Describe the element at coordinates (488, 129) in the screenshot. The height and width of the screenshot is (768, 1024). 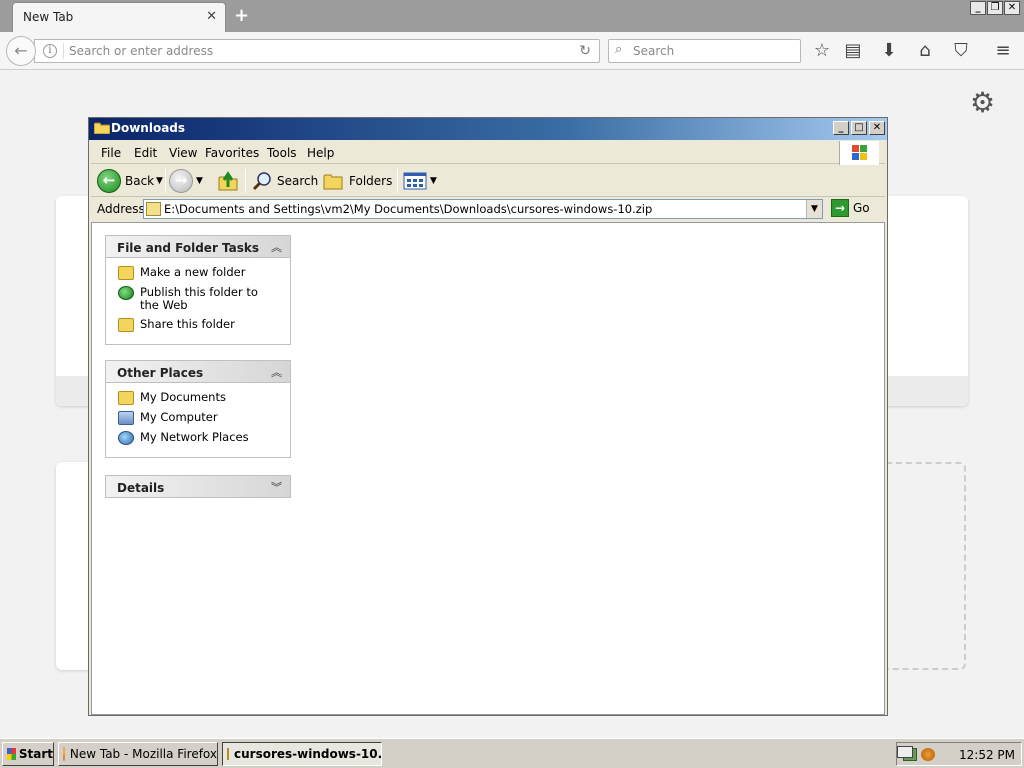
I see `explorer-title-bar: Downloads _ □ ✕` at that location.